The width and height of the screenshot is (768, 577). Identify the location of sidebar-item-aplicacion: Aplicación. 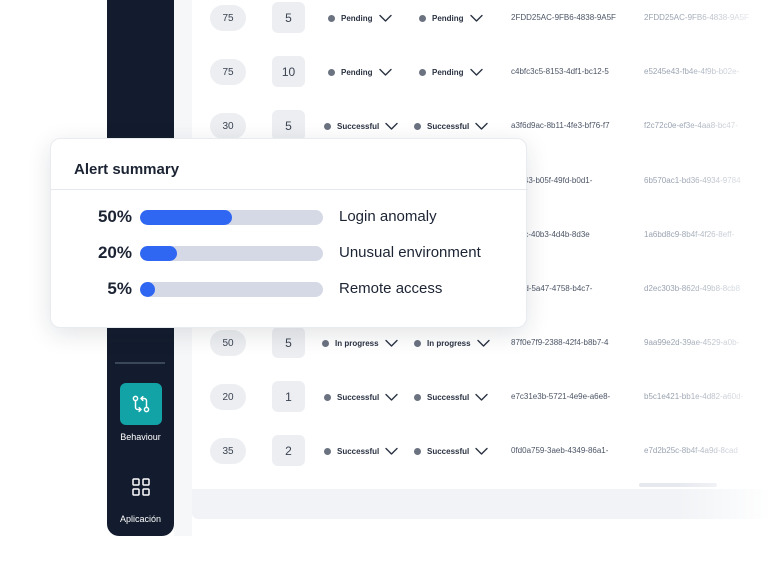
(140, 499).